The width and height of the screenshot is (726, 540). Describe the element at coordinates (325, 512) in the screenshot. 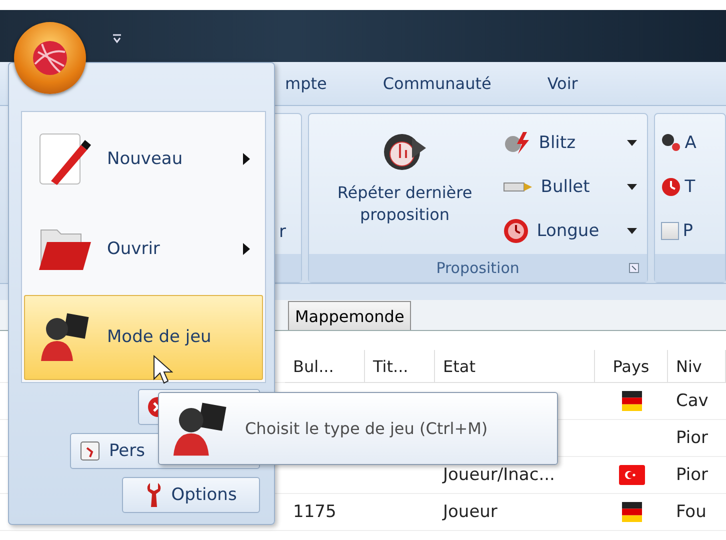

I see `table-cell: 1175` at that location.